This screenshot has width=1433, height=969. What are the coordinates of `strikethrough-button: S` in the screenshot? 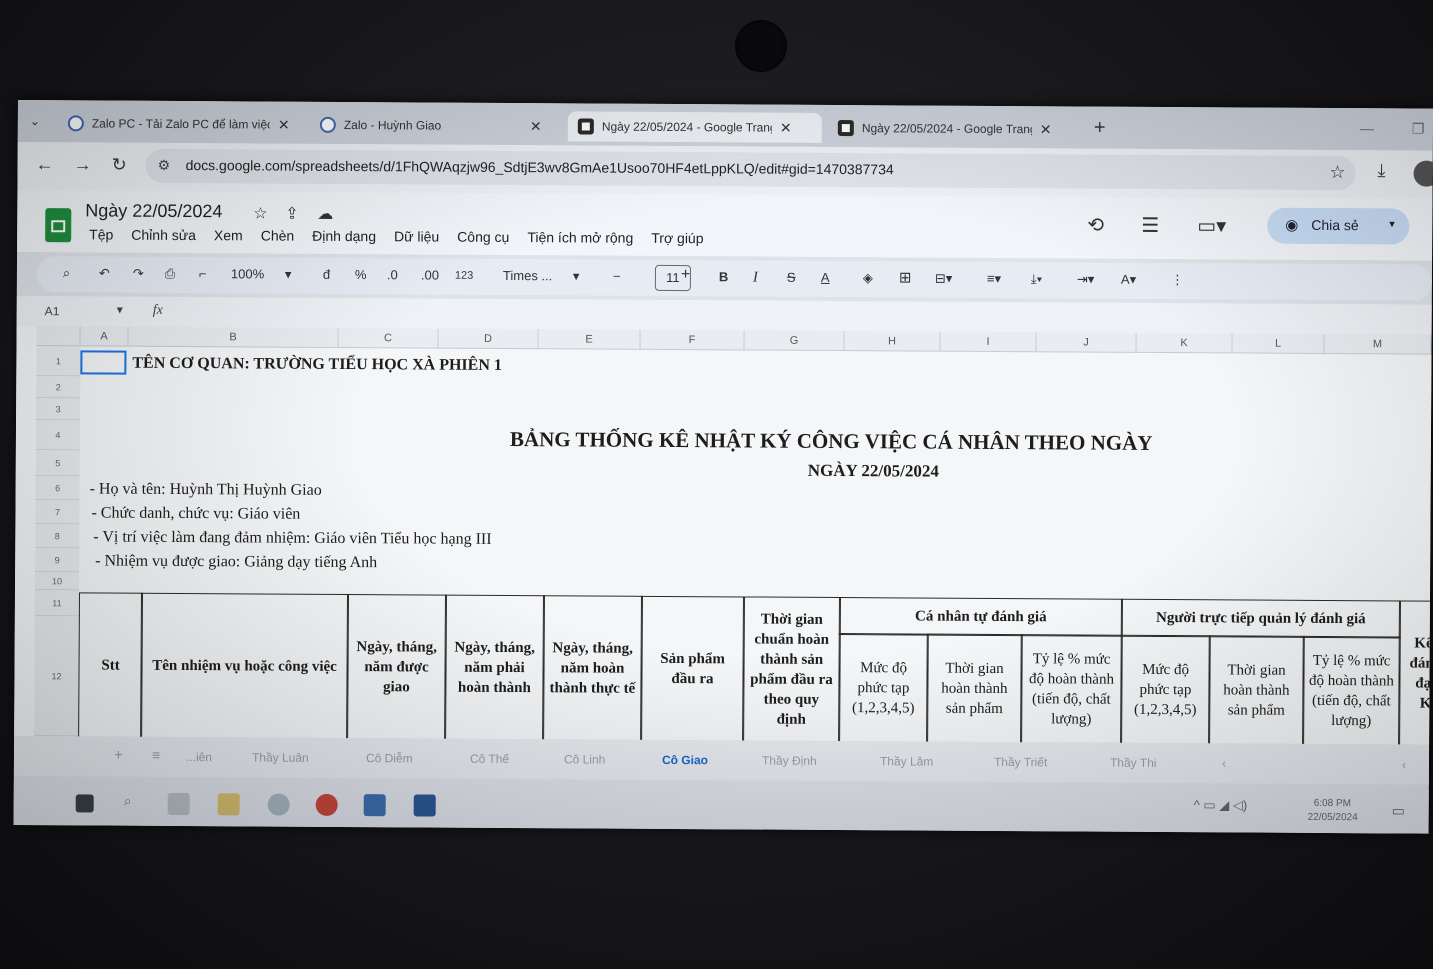 It's located at (791, 277).